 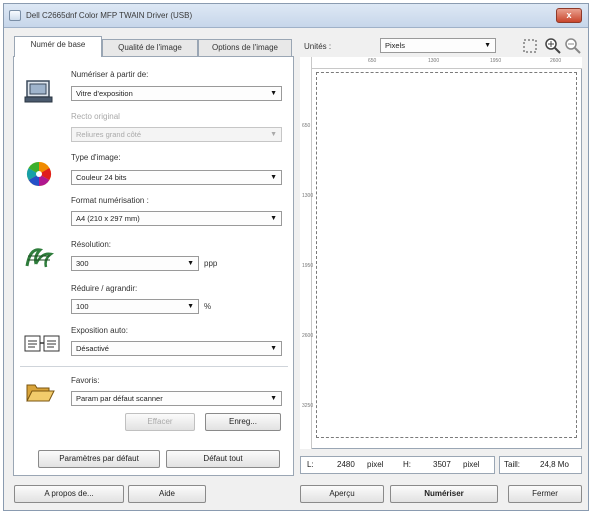 What do you see at coordinates (110, 200) in the screenshot?
I see `scan-size-label: Format numérisation :` at bounding box center [110, 200].